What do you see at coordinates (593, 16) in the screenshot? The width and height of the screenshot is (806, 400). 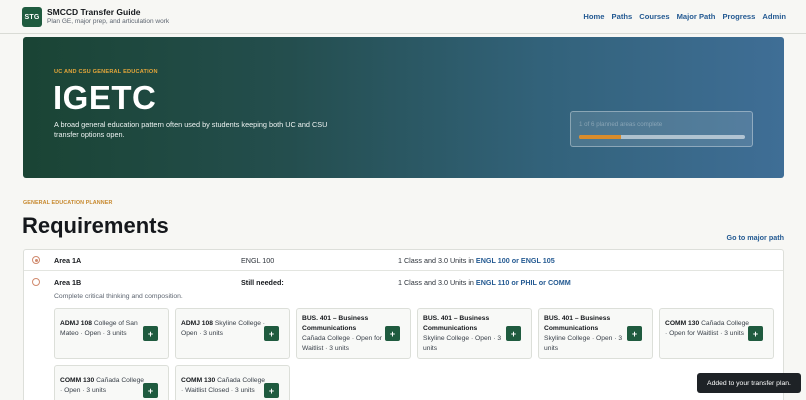 I see `nav-home: Home` at bounding box center [593, 16].